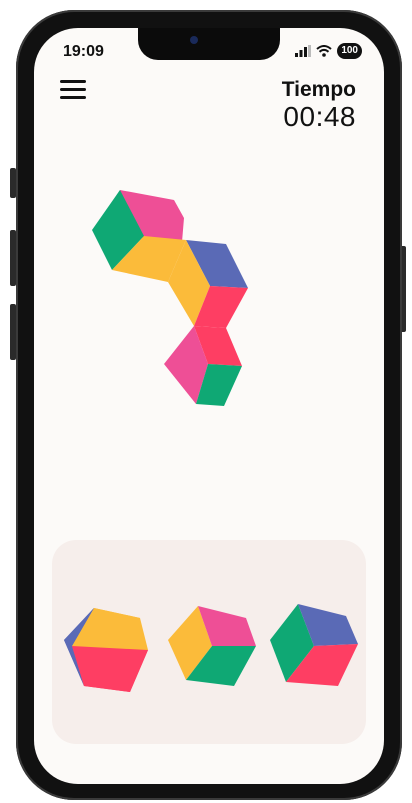  What do you see at coordinates (110, 669) in the screenshot?
I see `cube-face-right` at bounding box center [110, 669].